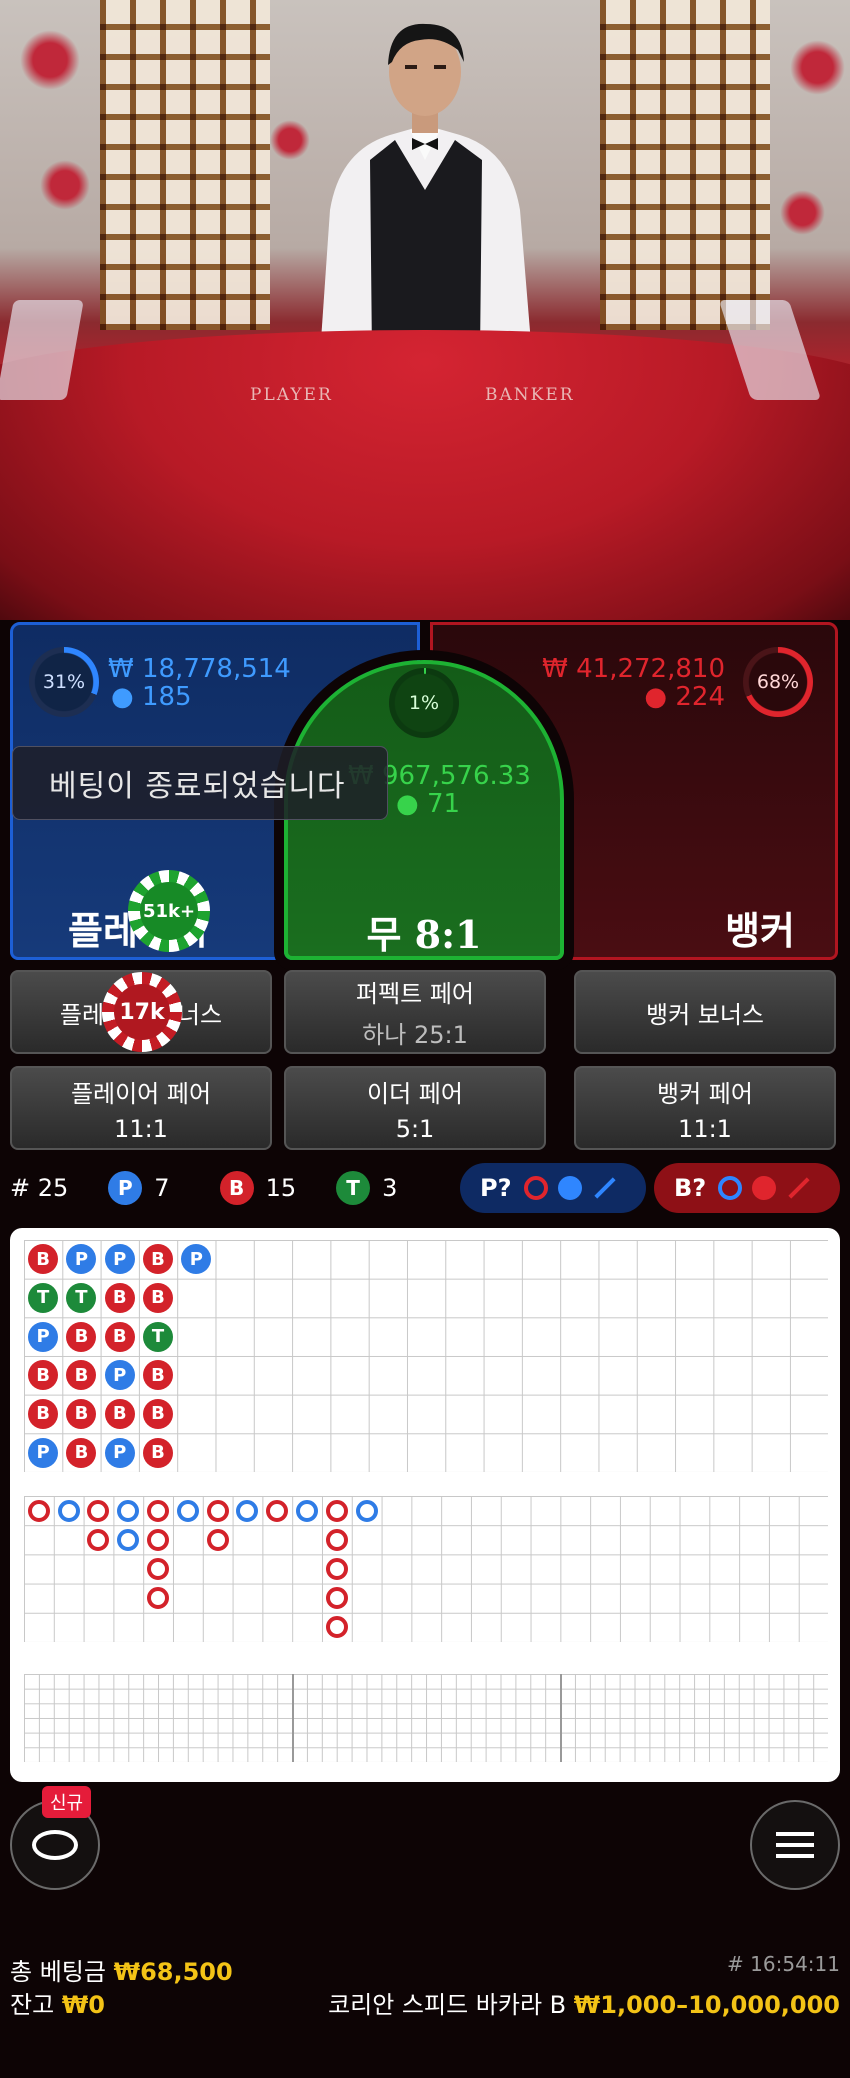  Describe the element at coordinates (426, 1718) in the screenshot. I see `derived-roads` at that location.